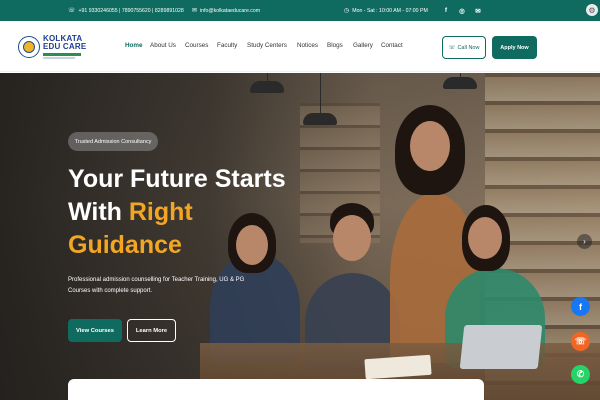  What do you see at coordinates (196, 45) in the screenshot?
I see `nav-item-courses: Courses` at bounding box center [196, 45].